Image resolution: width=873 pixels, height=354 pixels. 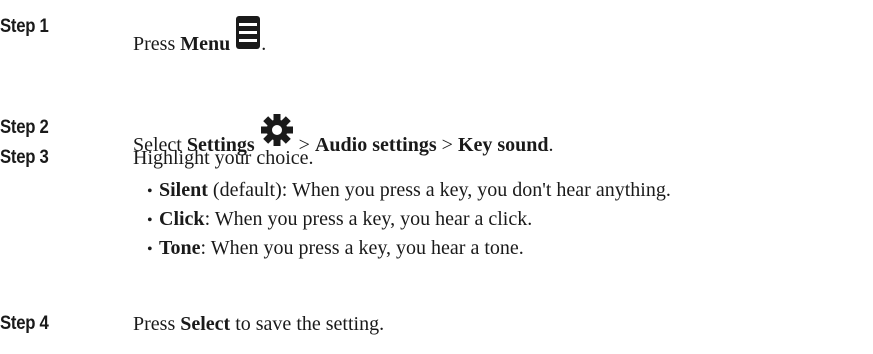 I want to click on step-3-text: Highlight your choice., so click(x=223, y=158).